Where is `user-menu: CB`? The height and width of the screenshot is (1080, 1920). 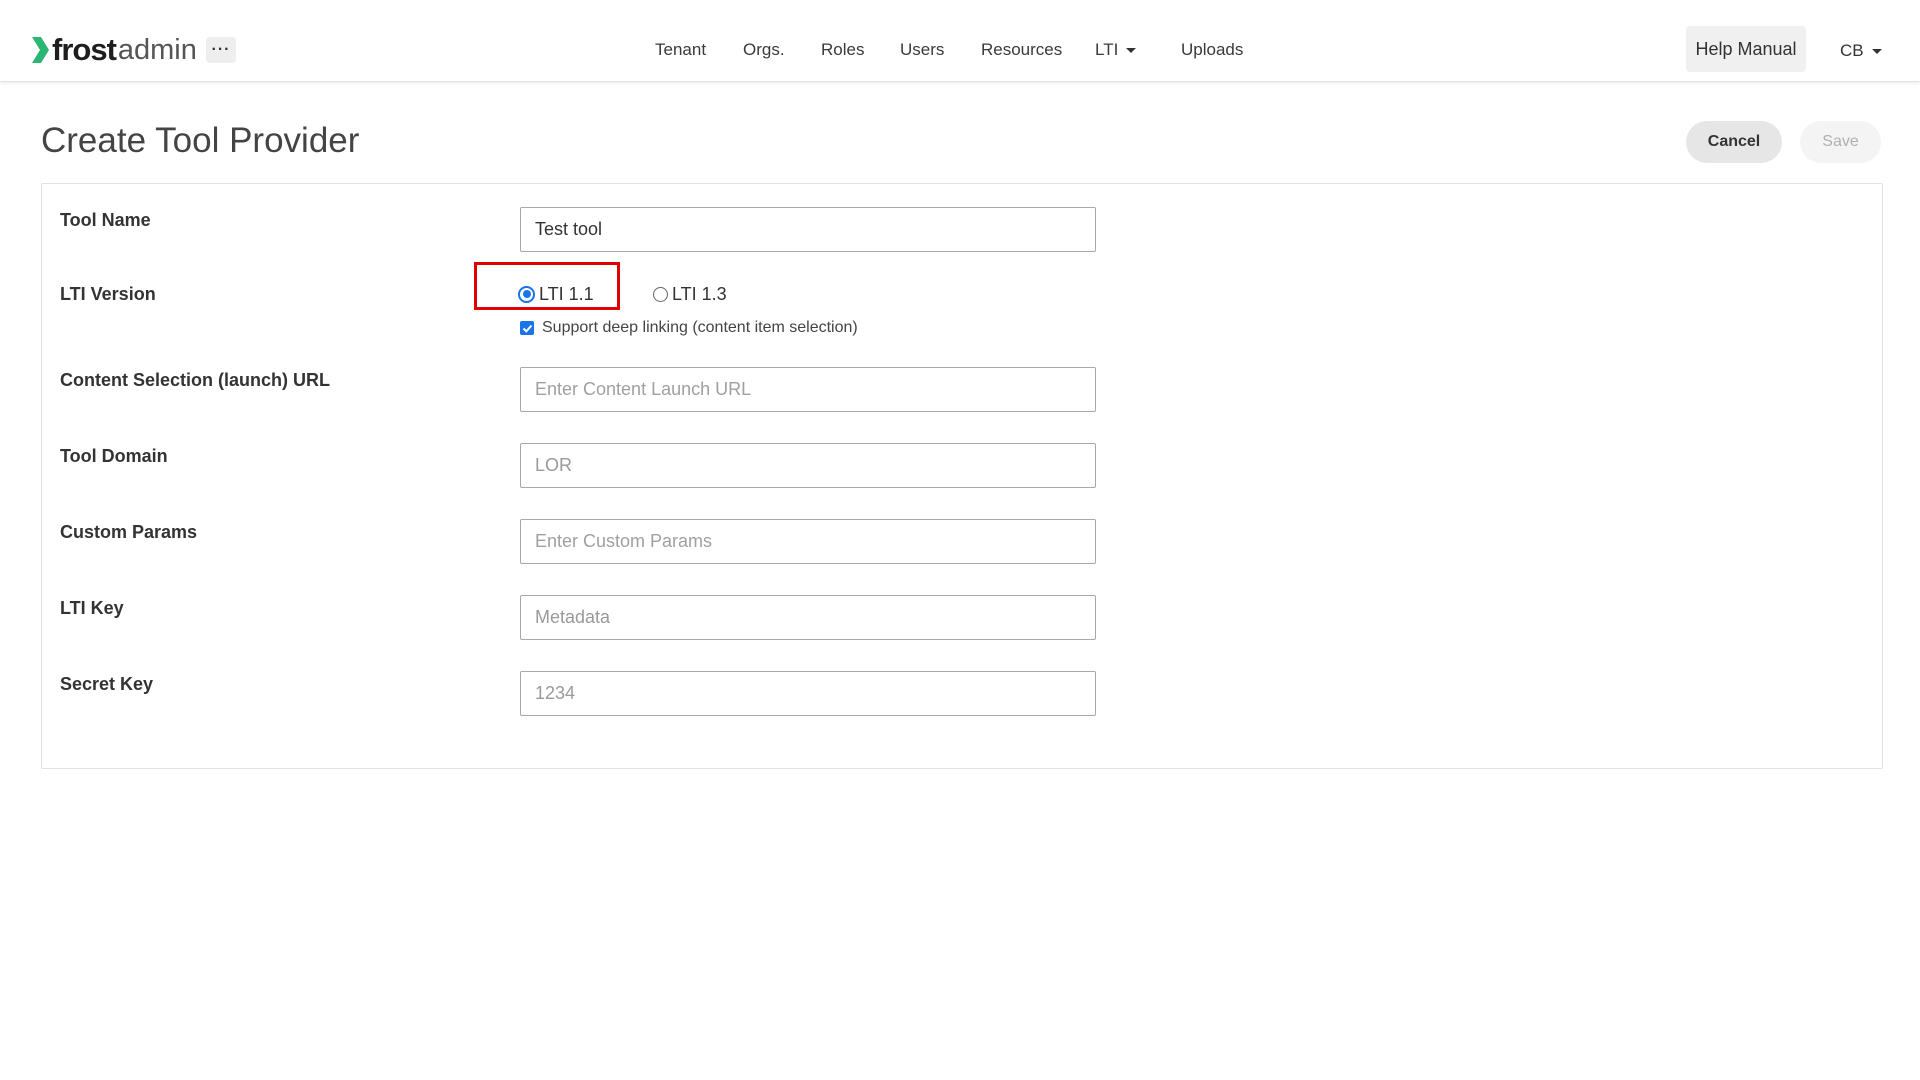
user-menu: CB is located at coordinates (1861, 51).